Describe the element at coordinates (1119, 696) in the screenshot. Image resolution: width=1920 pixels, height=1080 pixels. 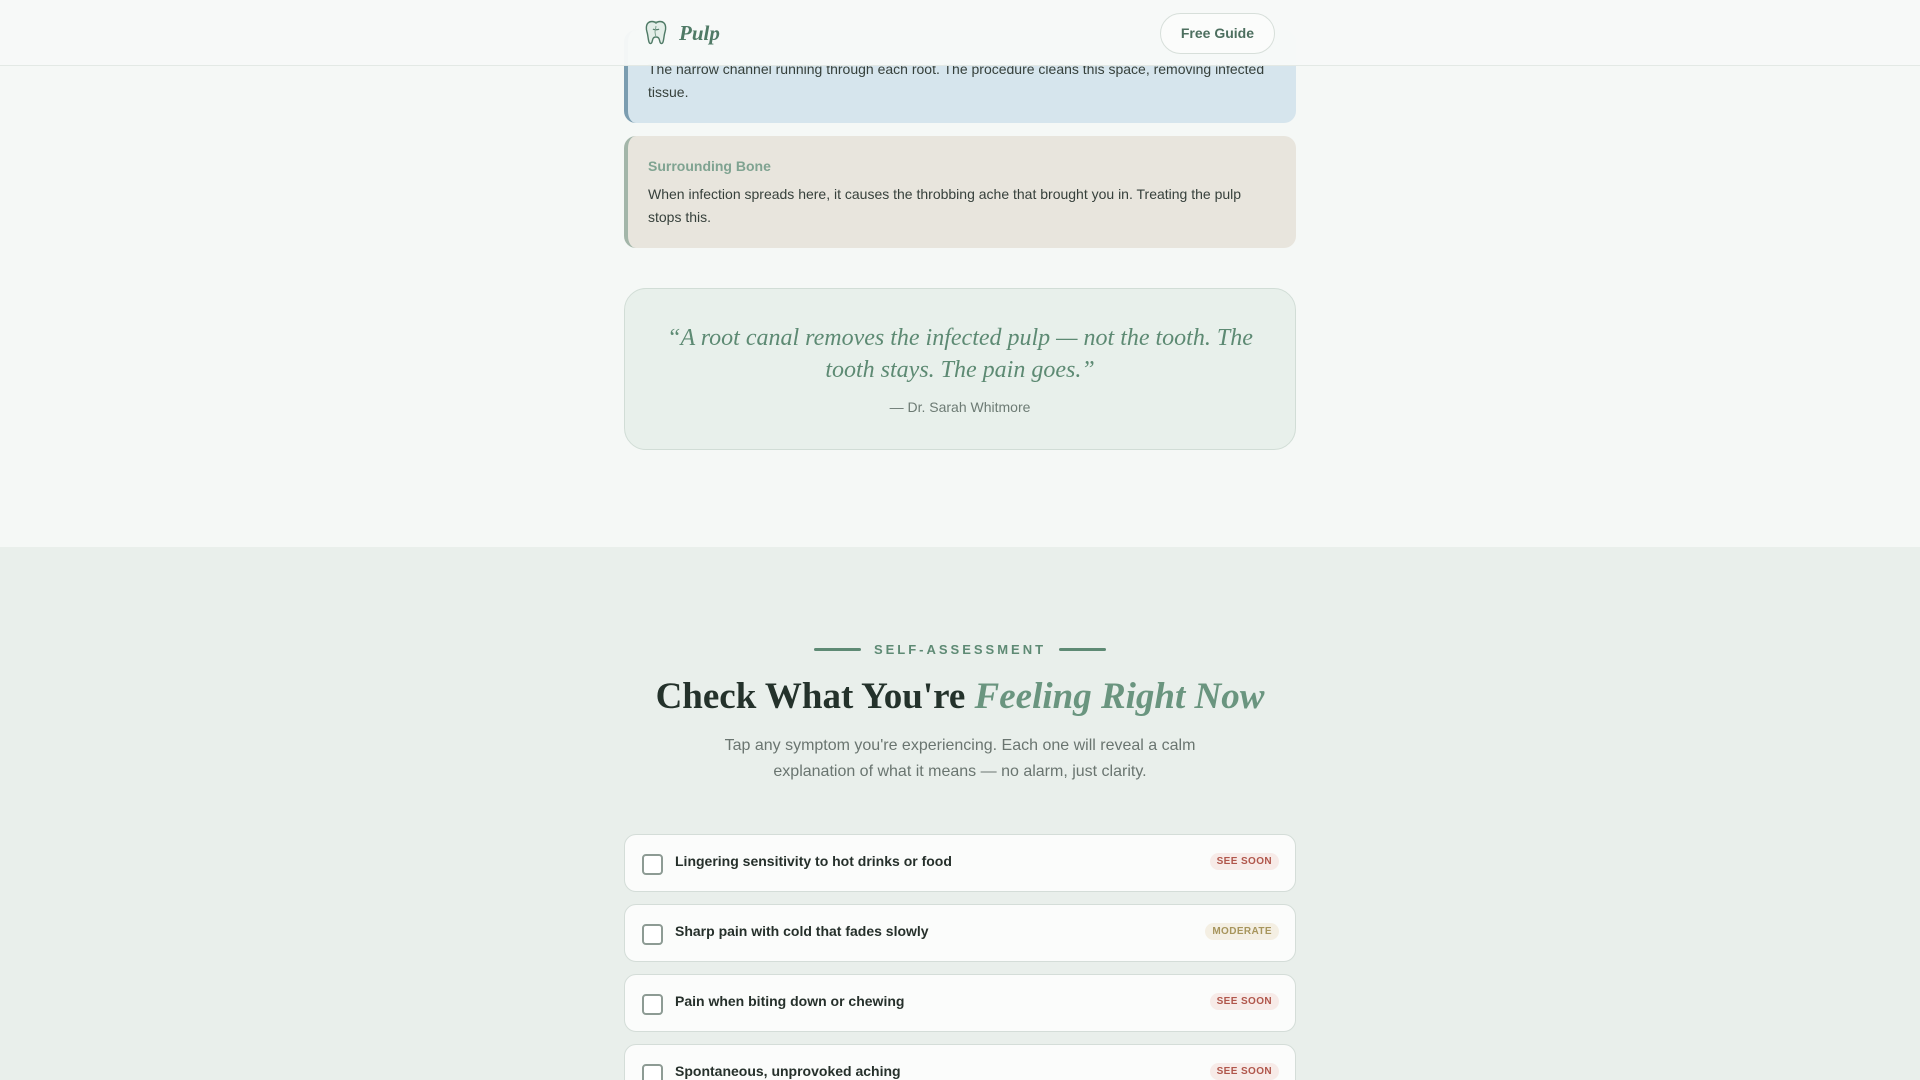
I see `section-title-accent: Feeling Right Now` at that location.